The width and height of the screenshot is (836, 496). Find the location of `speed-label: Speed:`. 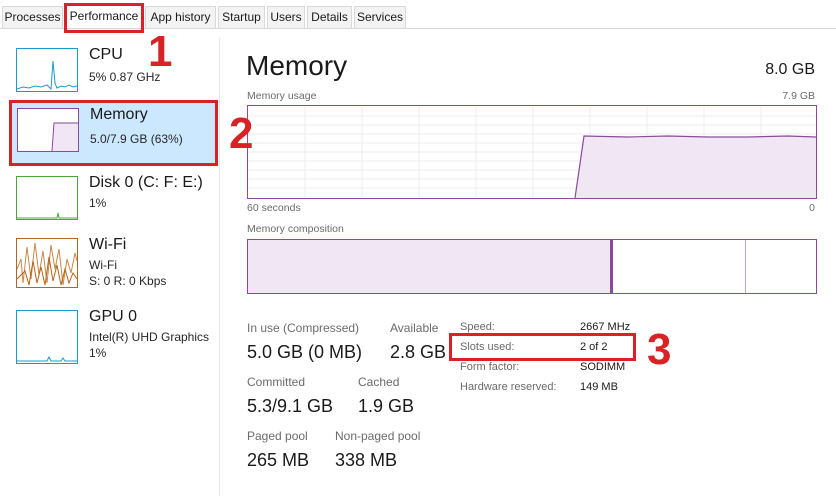

speed-label: Speed: is located at coordinates (477, 327).